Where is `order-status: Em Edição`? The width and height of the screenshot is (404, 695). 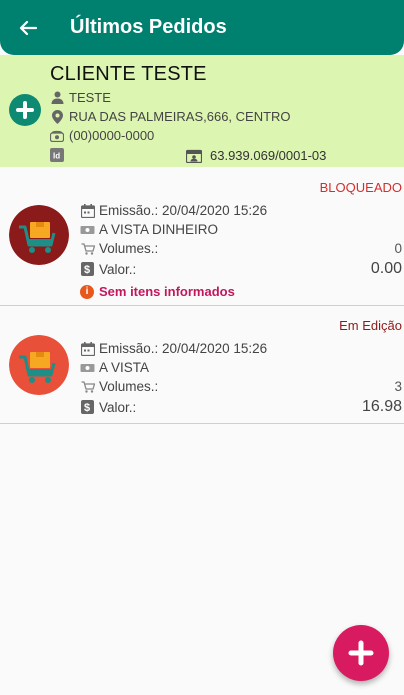
order-status: Em Edição is located at coordinates (370, 325).